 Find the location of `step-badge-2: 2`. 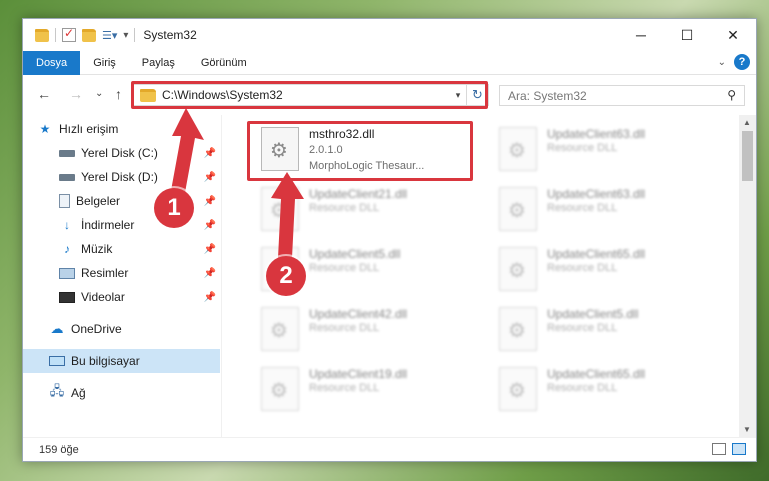

step-badge-2: 2 is located at coordinates (286, 276).